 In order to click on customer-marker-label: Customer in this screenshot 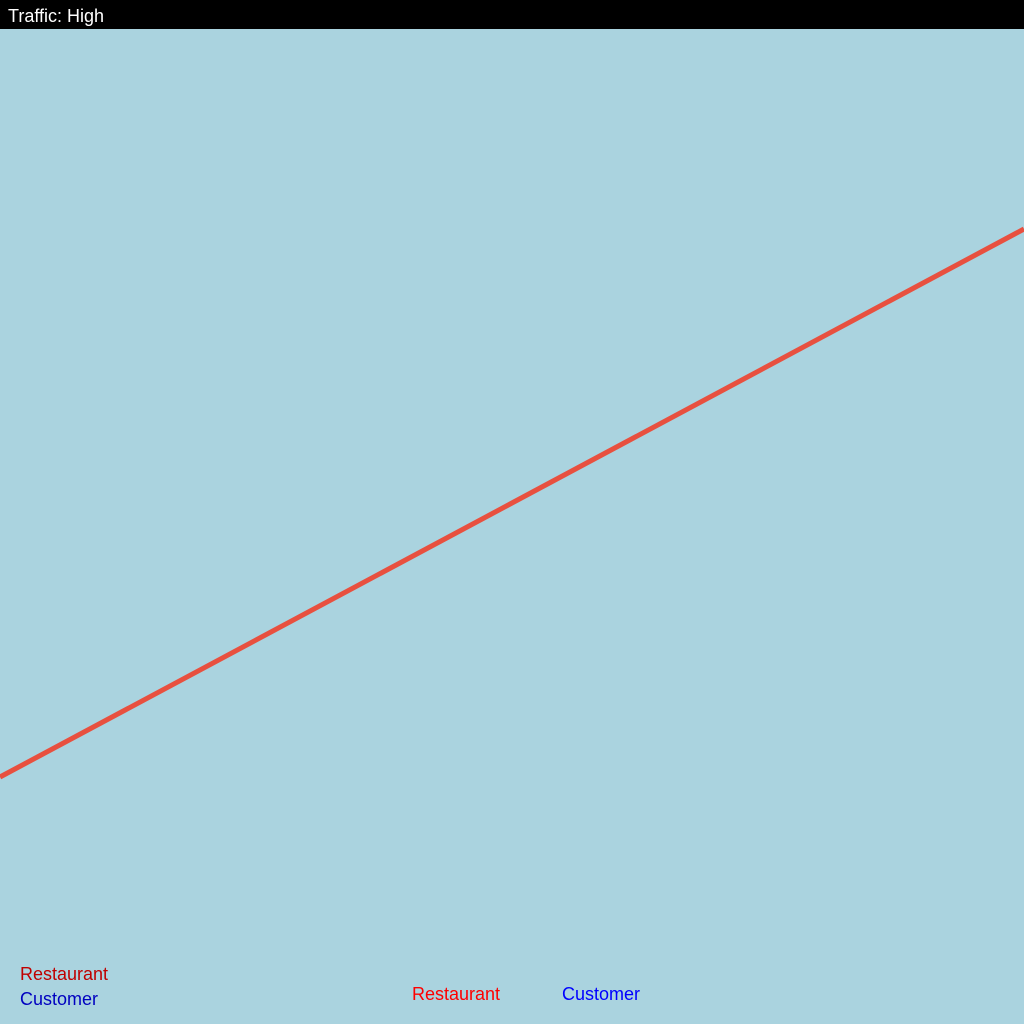, I will do `click(601, 994)`.